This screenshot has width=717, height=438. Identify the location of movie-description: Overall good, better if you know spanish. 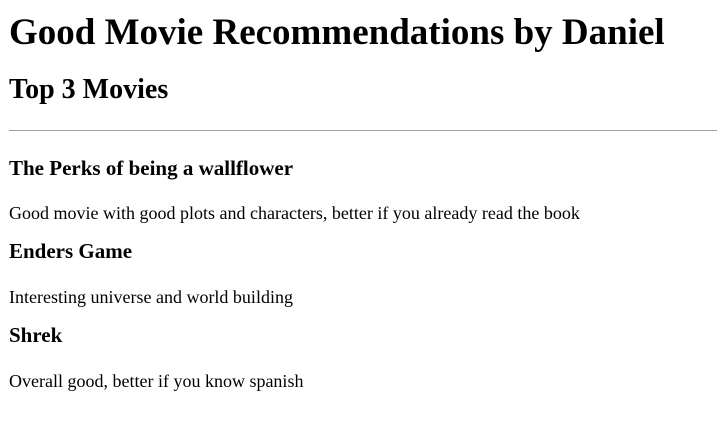
(156, 381).